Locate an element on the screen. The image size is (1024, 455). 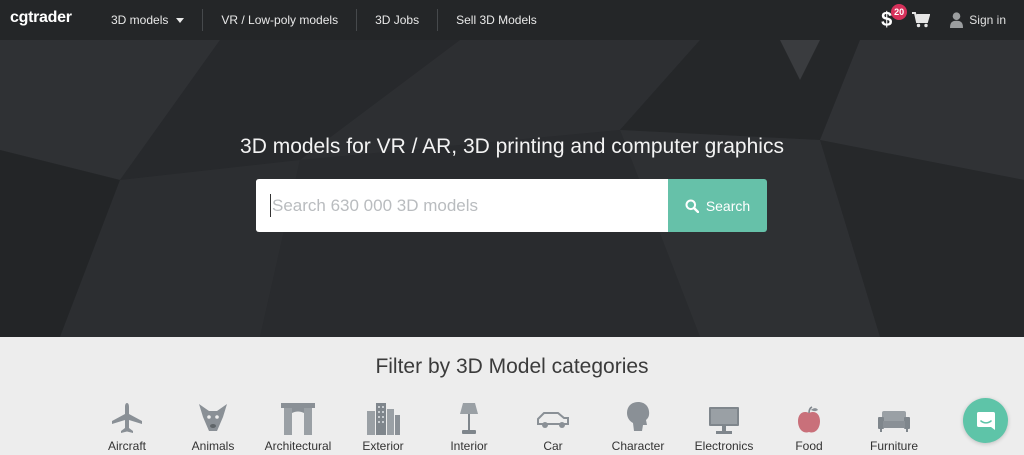
cart-button is located at coordinates (921, 20).